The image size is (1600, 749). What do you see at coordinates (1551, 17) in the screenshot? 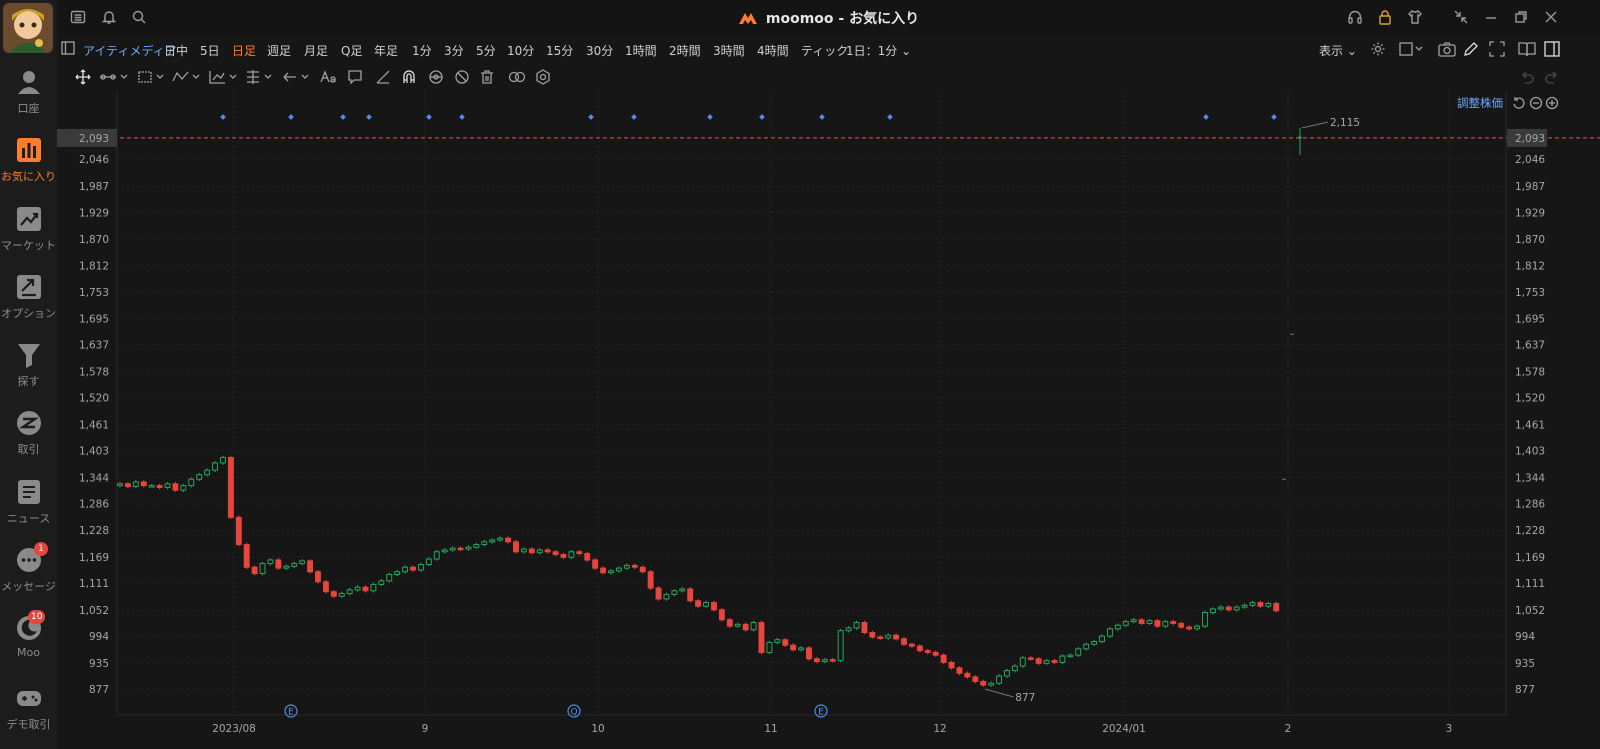
I see `close-icon` at bounding box center [1551, 17].